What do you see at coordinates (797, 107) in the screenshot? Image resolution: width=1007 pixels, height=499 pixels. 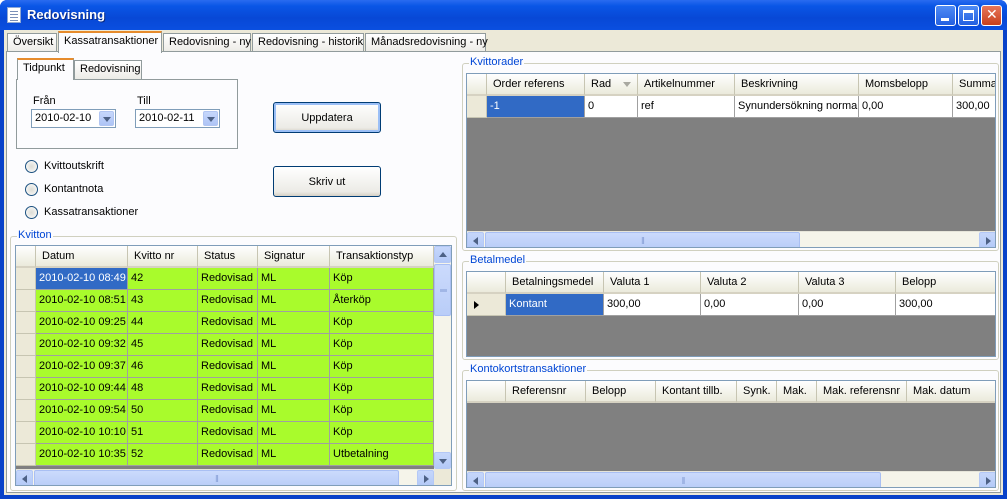 I see `table-cell: Synundersökning normal` at bounding box center [797, 107].